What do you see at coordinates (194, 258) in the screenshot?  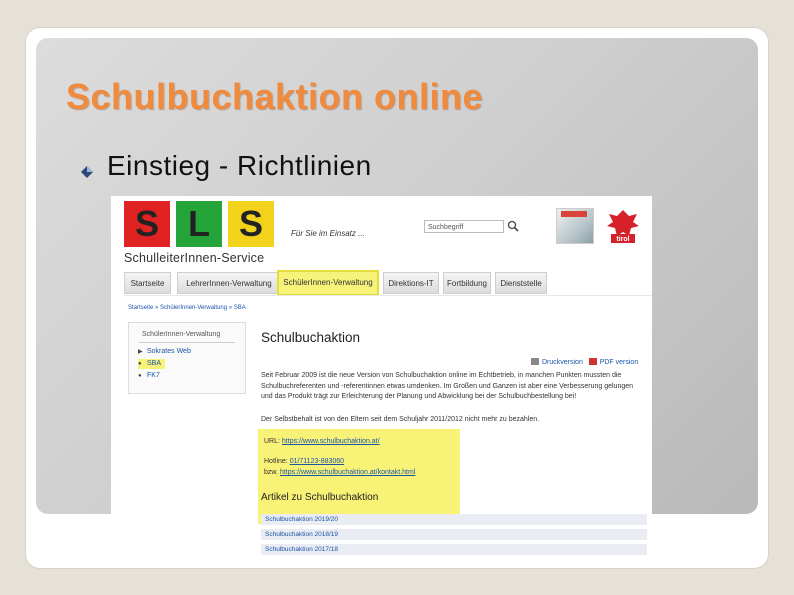 I see `logo-subtitle: SchulleiterInnen-Service` at bounding box center [194, 258].